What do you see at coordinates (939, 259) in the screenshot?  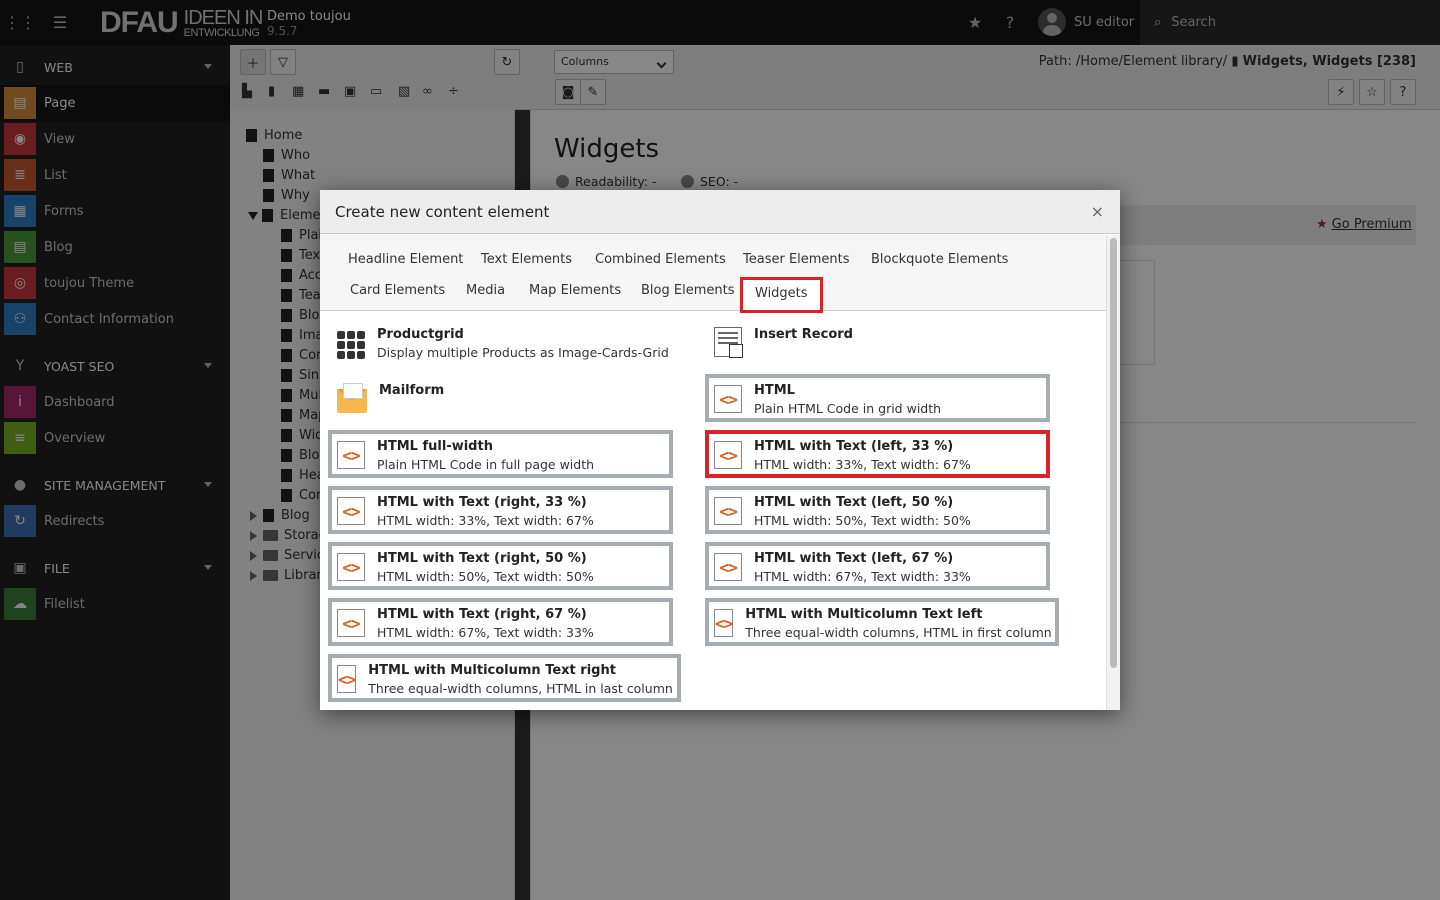 I see `tab-blockquote-elements: Blockquote Elements` at bounding box center [939, 259].